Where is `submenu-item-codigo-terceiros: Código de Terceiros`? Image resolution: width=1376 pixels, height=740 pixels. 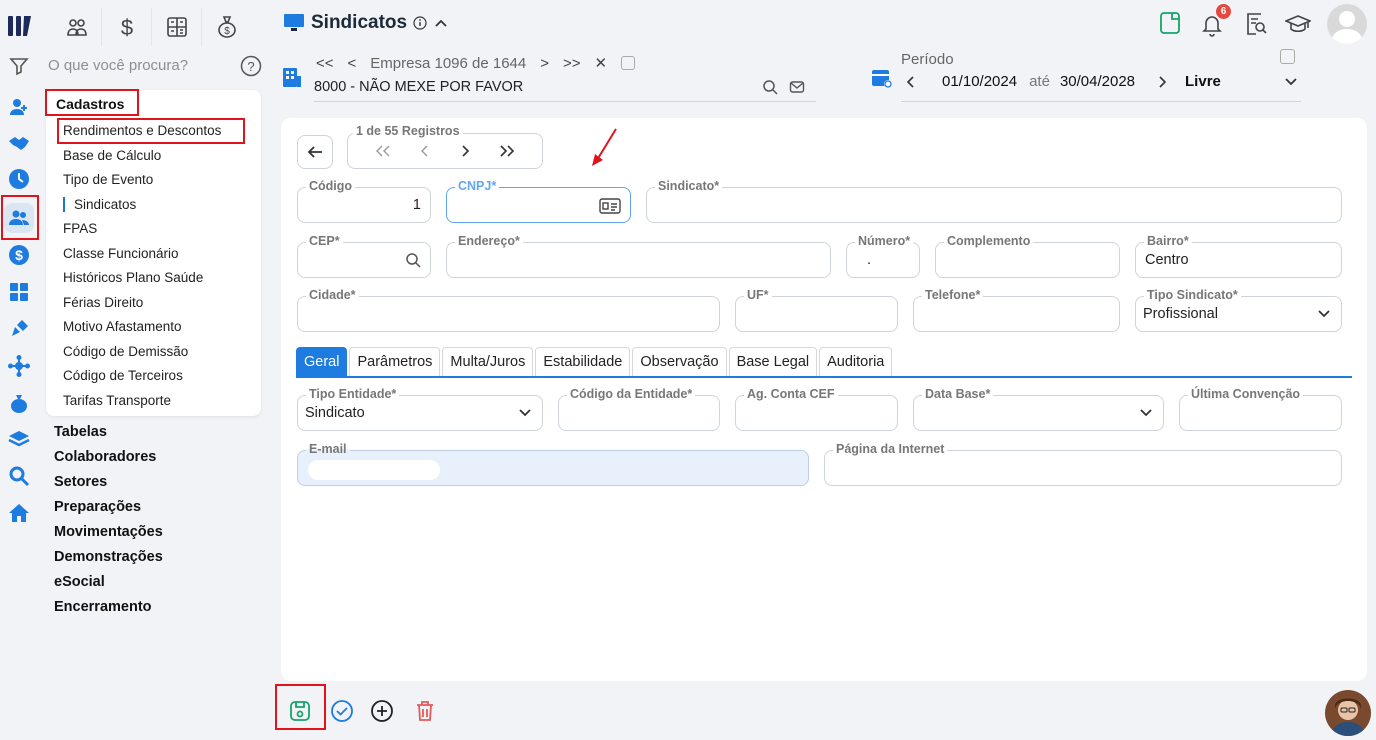
submenu-item-codigo-terceiros: Código de Terceiros is located at coordinates (123, 375).